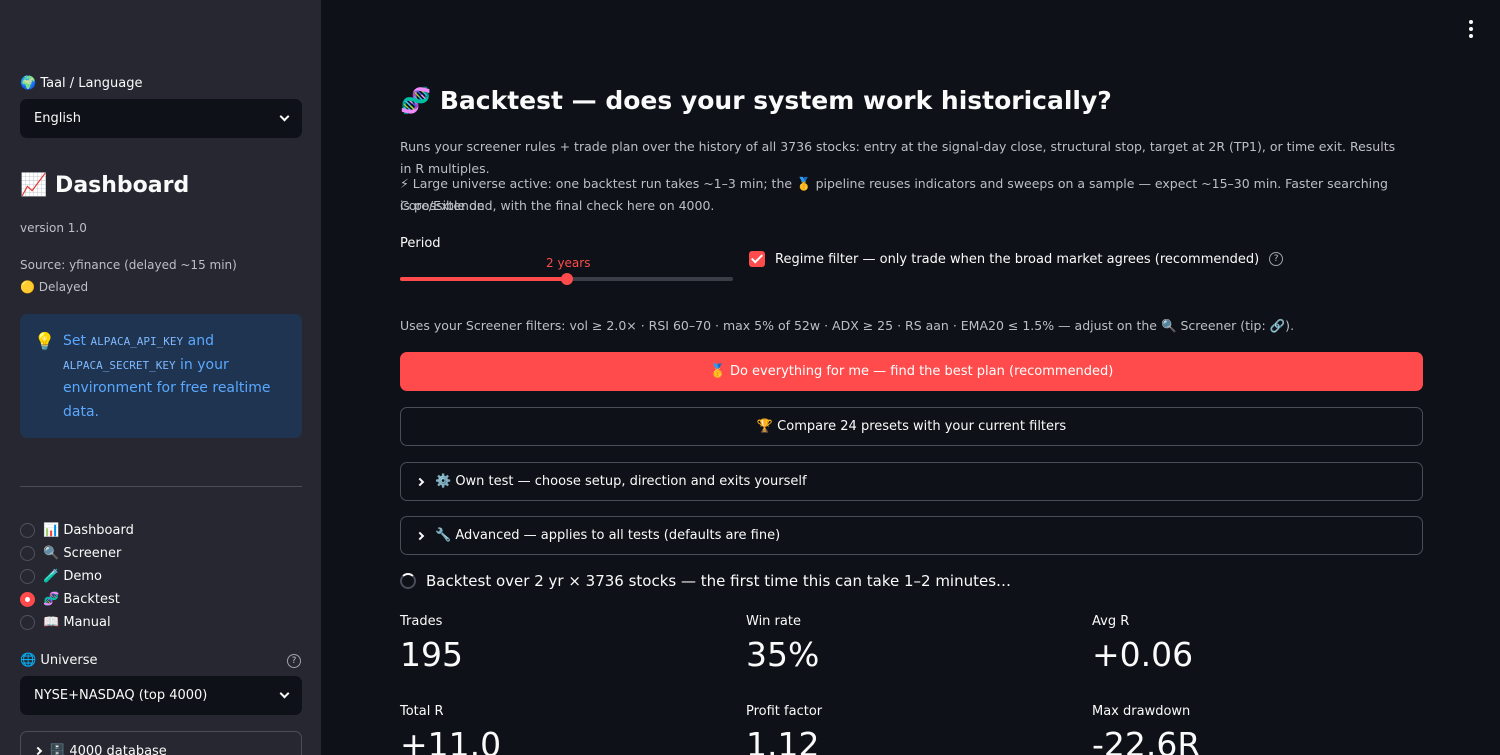 The image size is (1500, 755). What do you see at coordinates (57, 118) in the screenshot?
I see `language-select-value: English` at bounding box center [57, 118].